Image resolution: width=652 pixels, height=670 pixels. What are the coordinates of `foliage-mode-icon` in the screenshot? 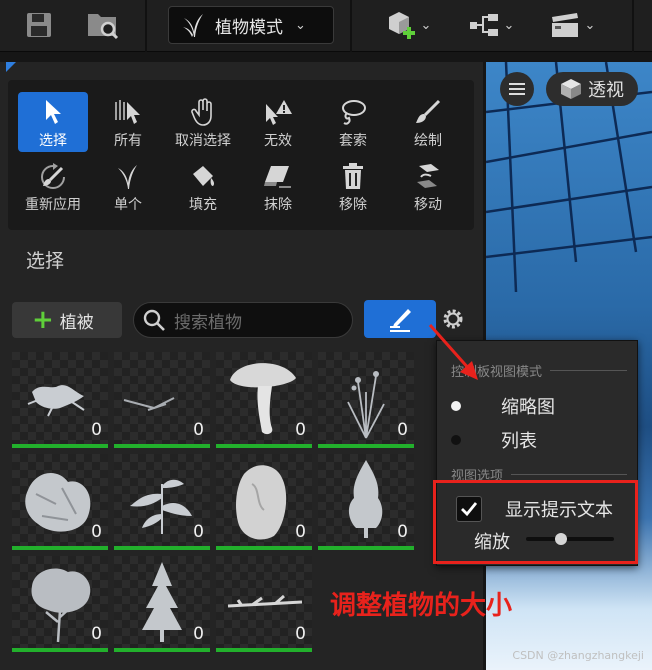 It's located at (193, 25).